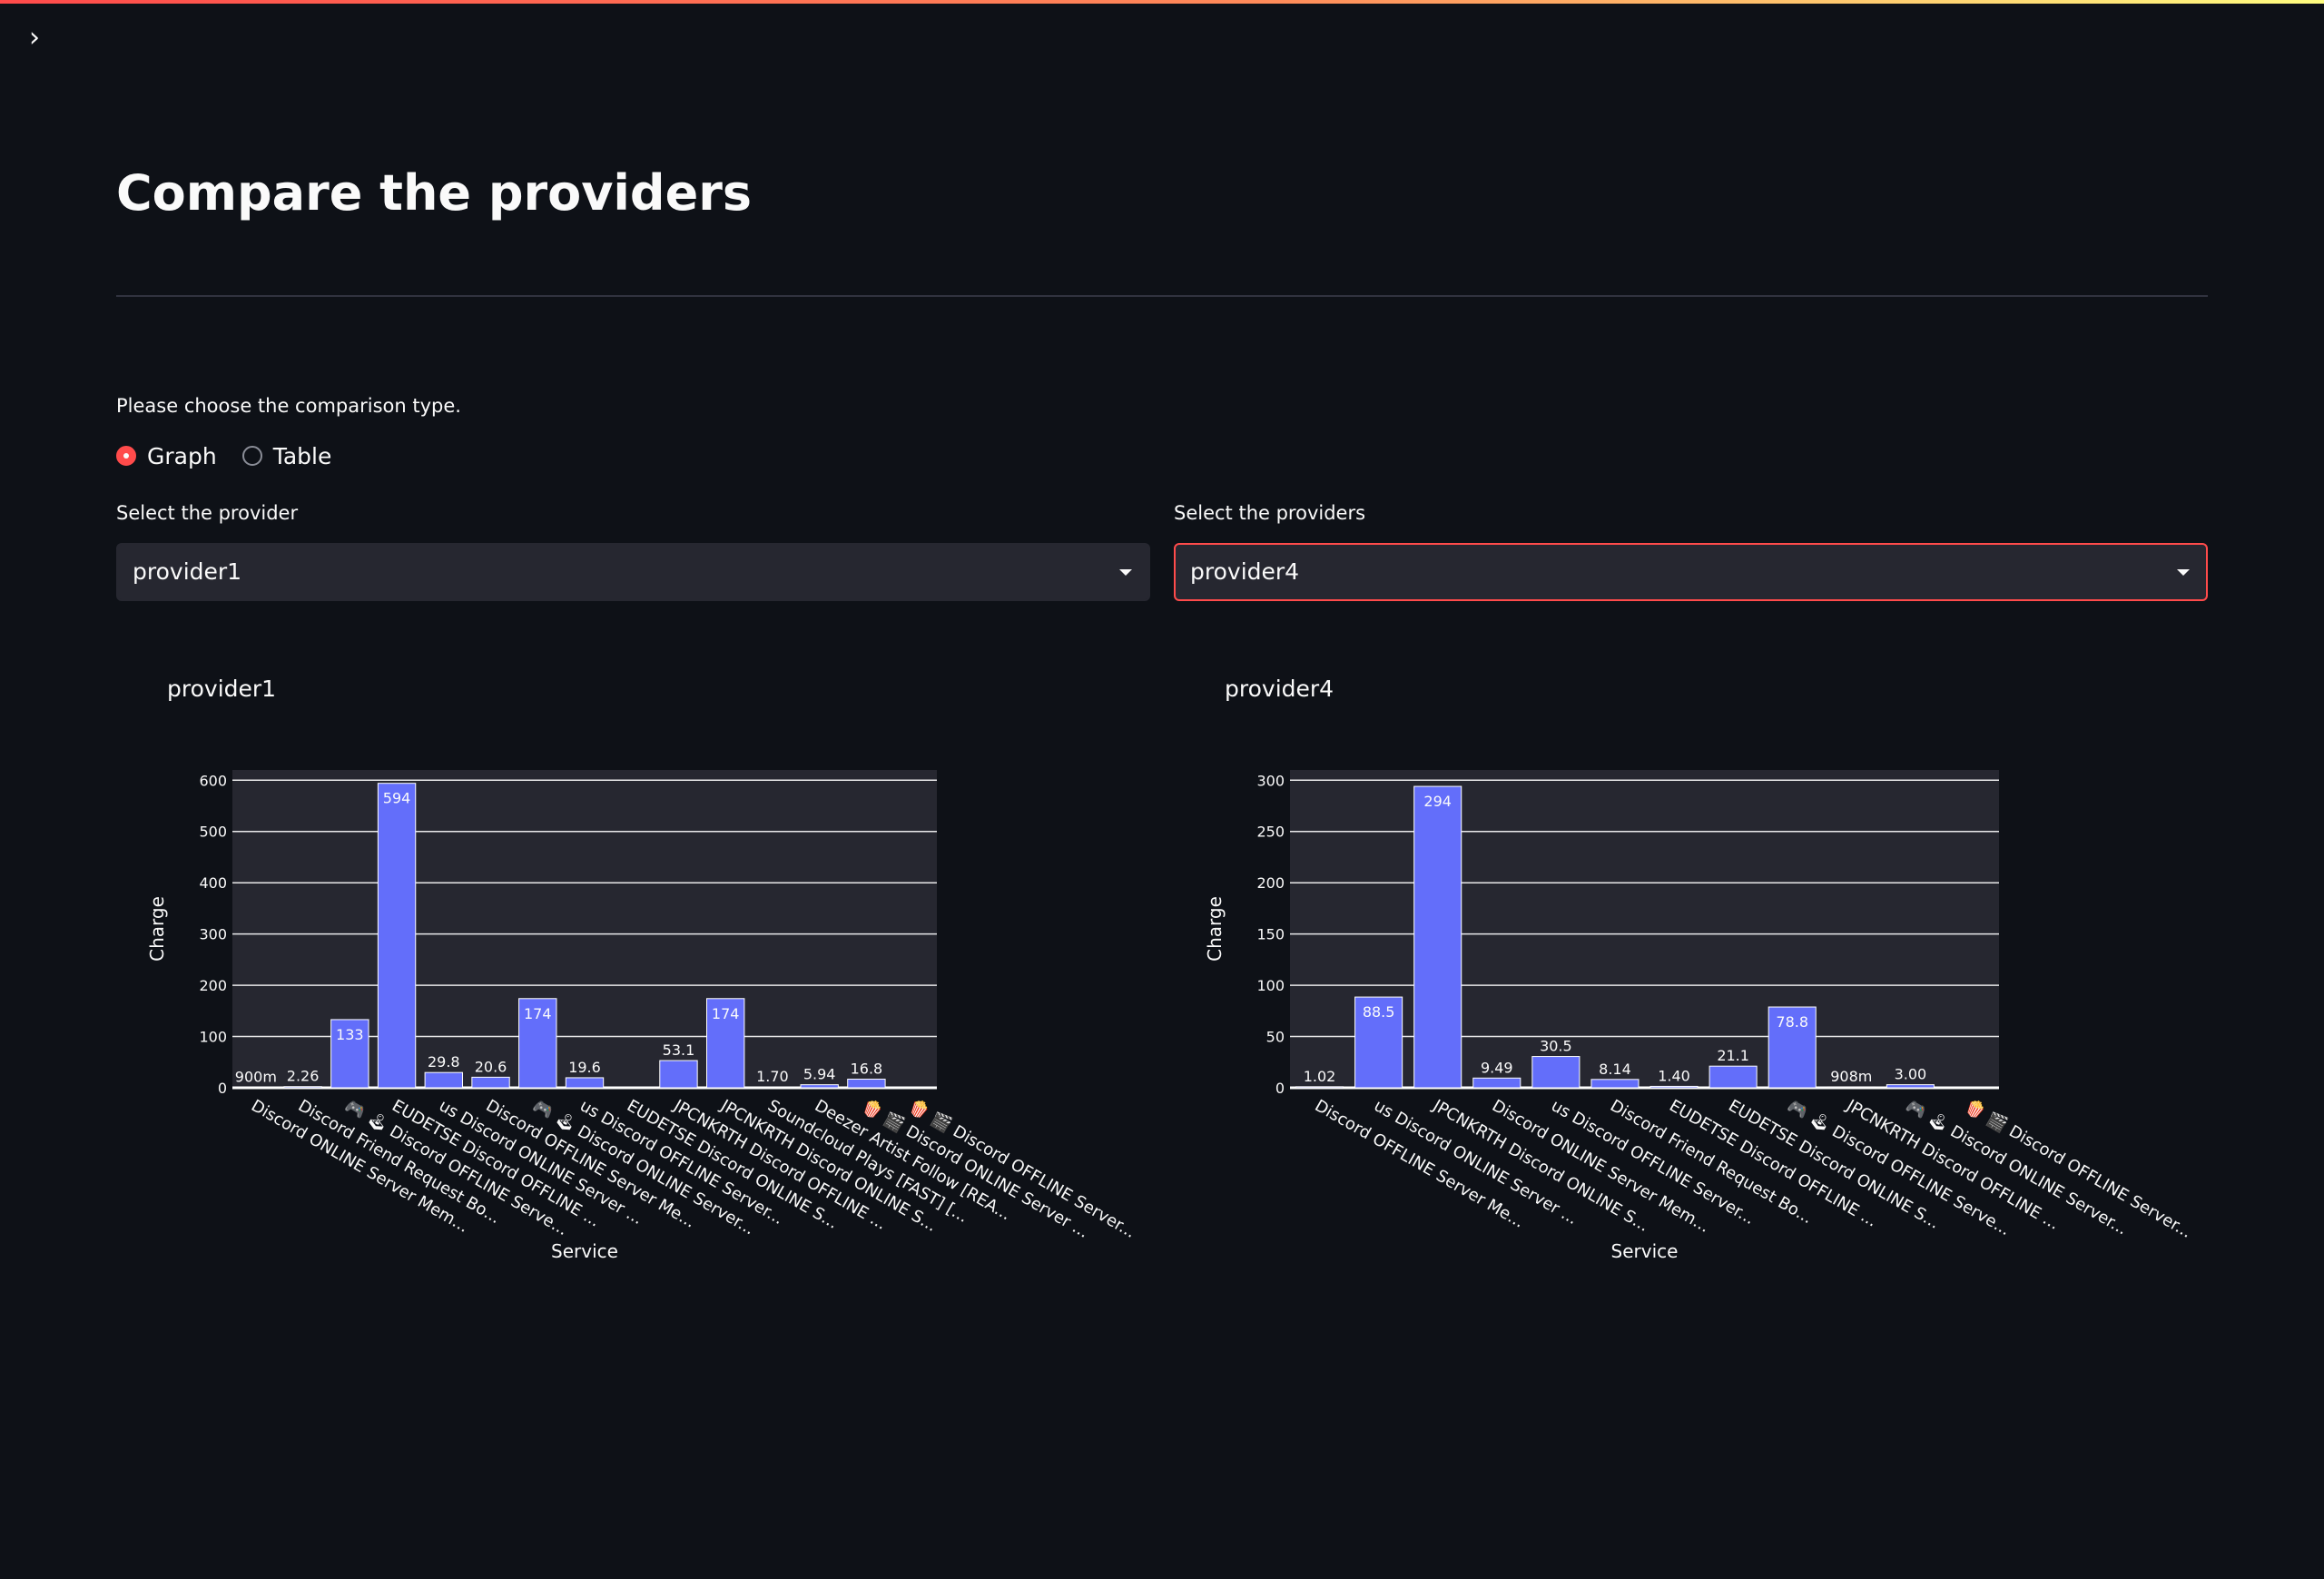 This screenshot has height=1579, width=2324. Describe the element at coordinates (1279, 689) in the screenshot. I see `chart-title-right: provider4` at that location.